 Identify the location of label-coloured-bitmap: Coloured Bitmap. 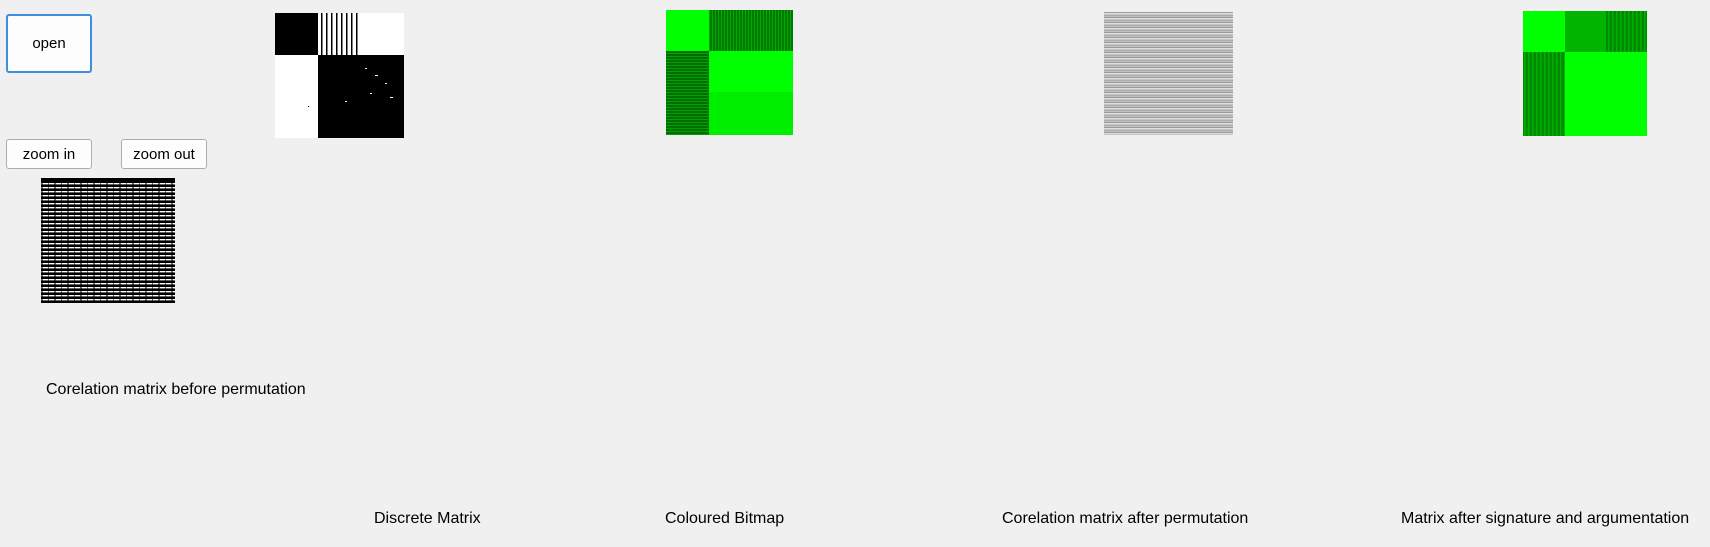
(725, 518).